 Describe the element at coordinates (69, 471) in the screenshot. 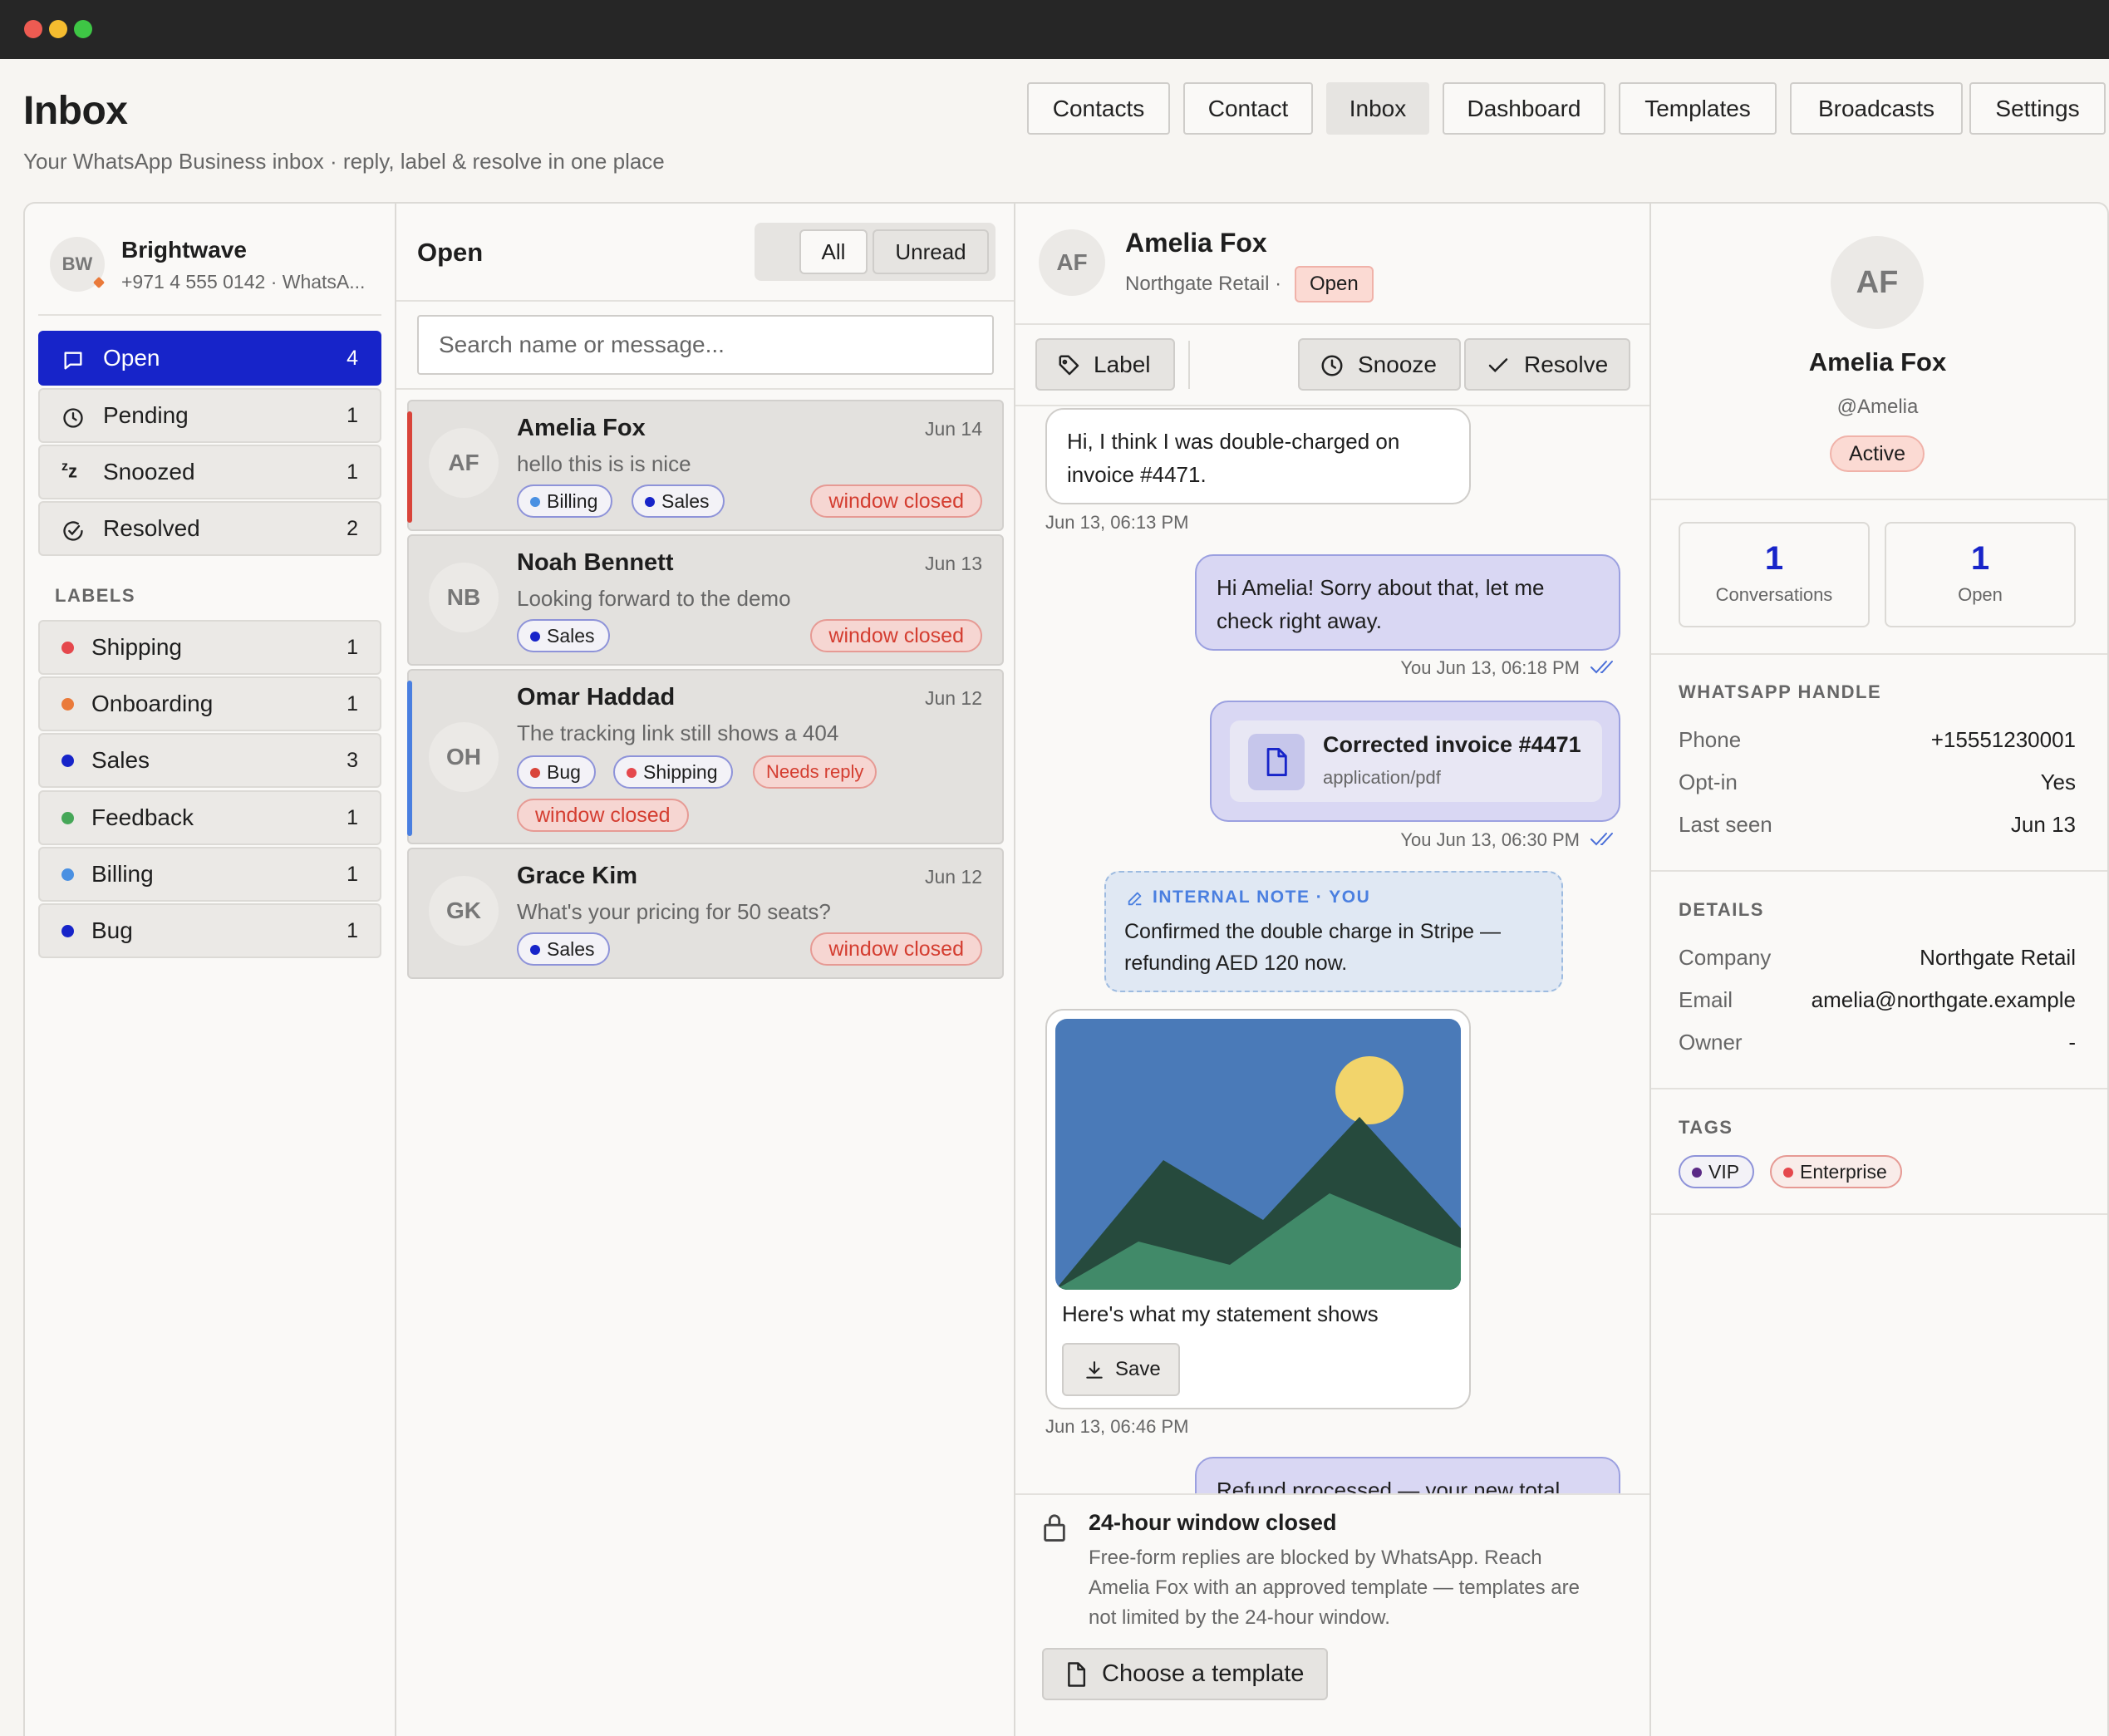

I see `snooze-icon: zz` at that location.